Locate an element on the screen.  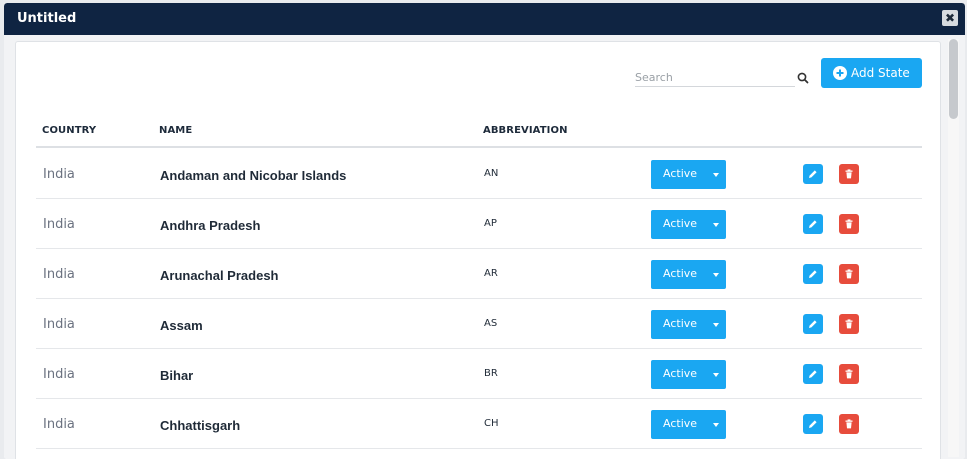
close-icon: ✖ is located at coordinates (950, 18).